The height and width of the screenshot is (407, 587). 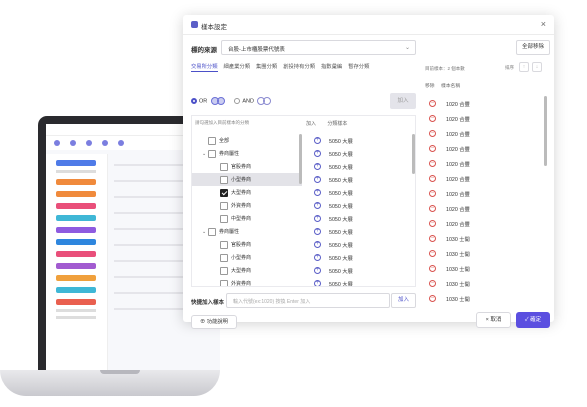 What do you see at coordinates (493, 320) in the screenshot?
I see `cancel-button: × 取消` at bounding box center [493, 320].